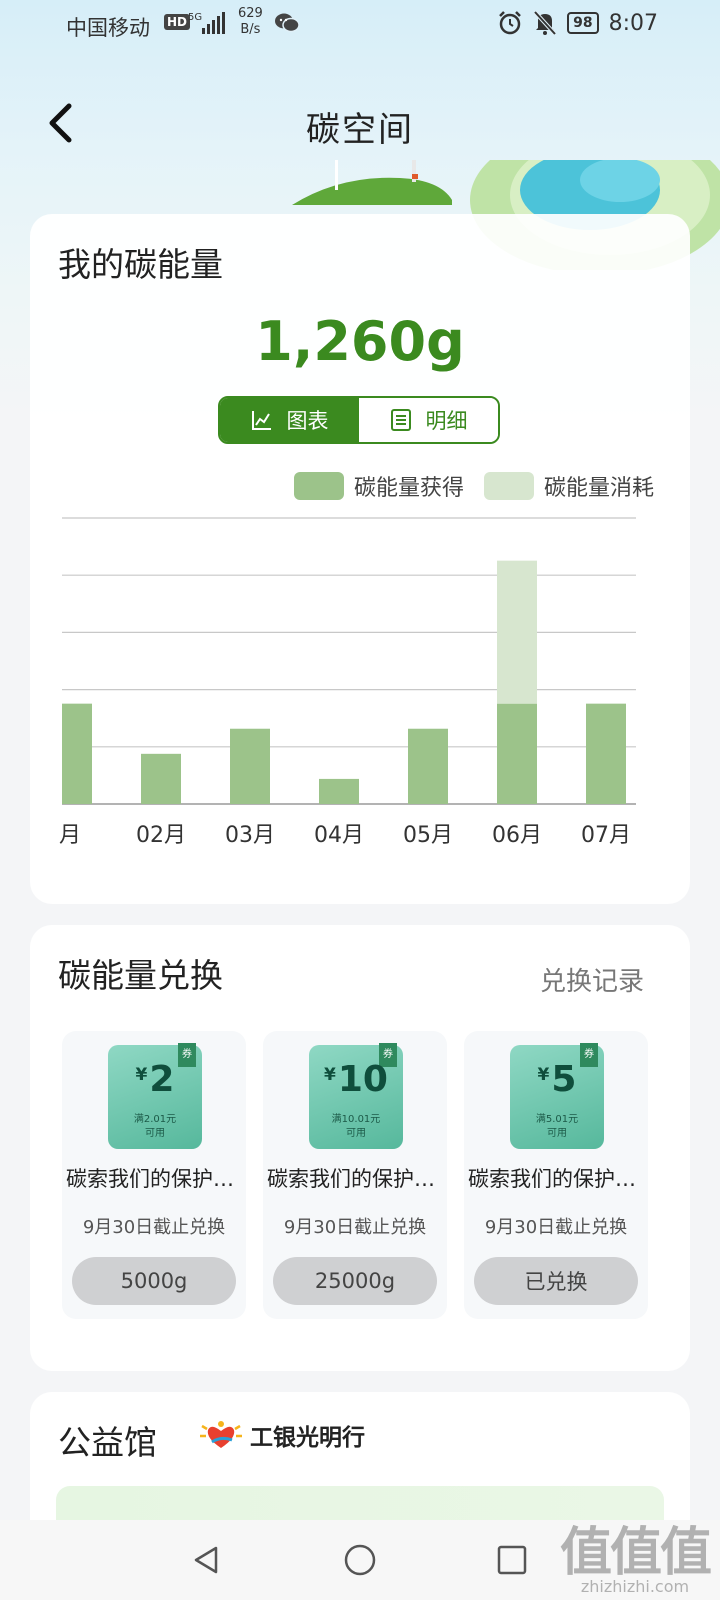 Image resolution: width=720 pixels, height=1600 pixels. I want to click on circle-home-icon, so click(360, 1560).